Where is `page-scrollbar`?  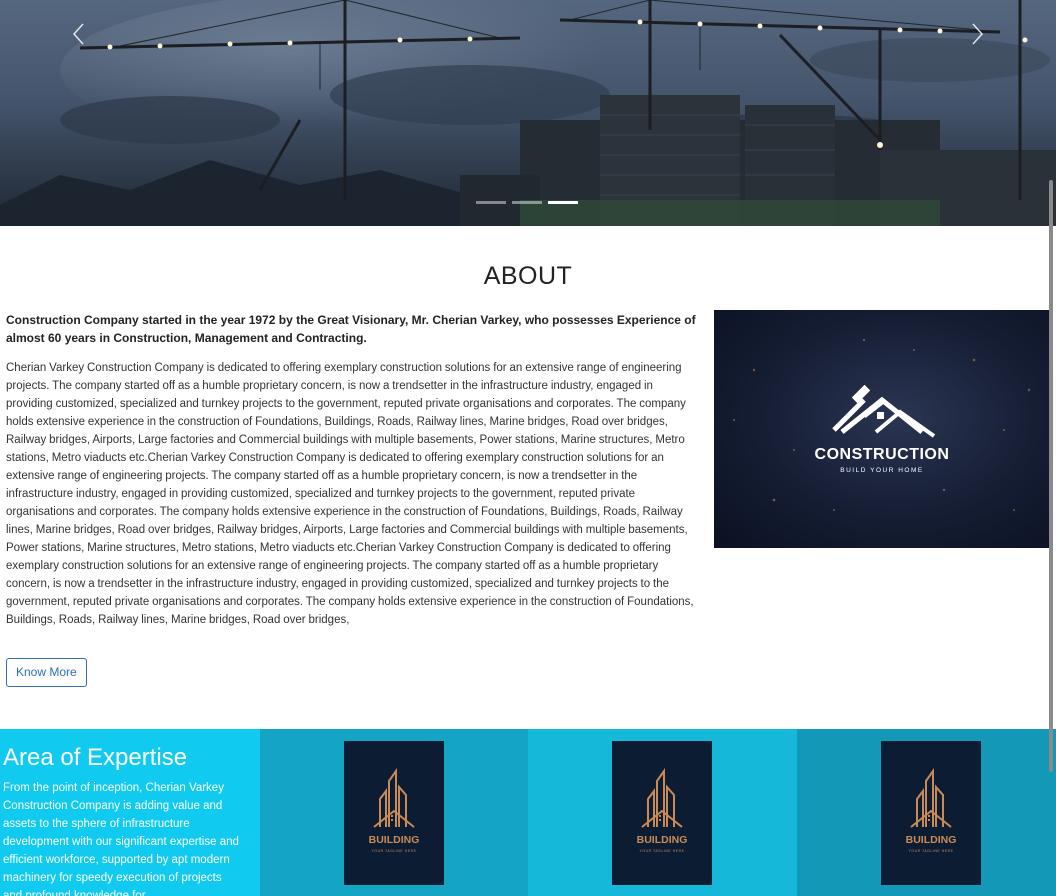
page-scrollbar is located at coordinates (1051, 476).